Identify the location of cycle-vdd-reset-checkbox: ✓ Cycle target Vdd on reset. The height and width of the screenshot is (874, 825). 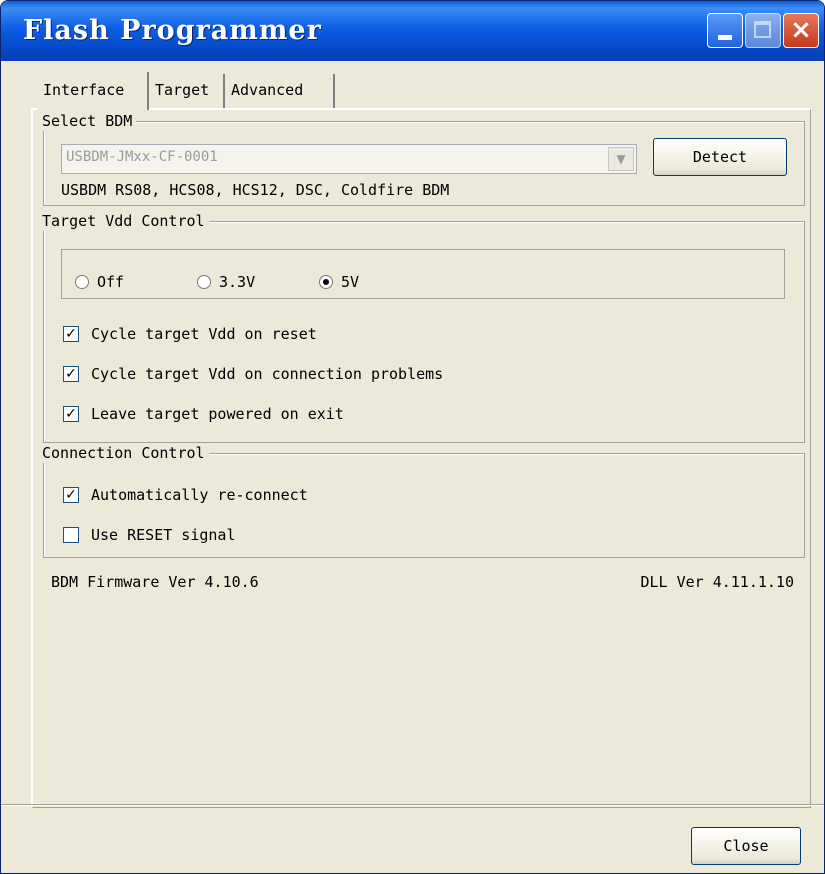
(190, 334).